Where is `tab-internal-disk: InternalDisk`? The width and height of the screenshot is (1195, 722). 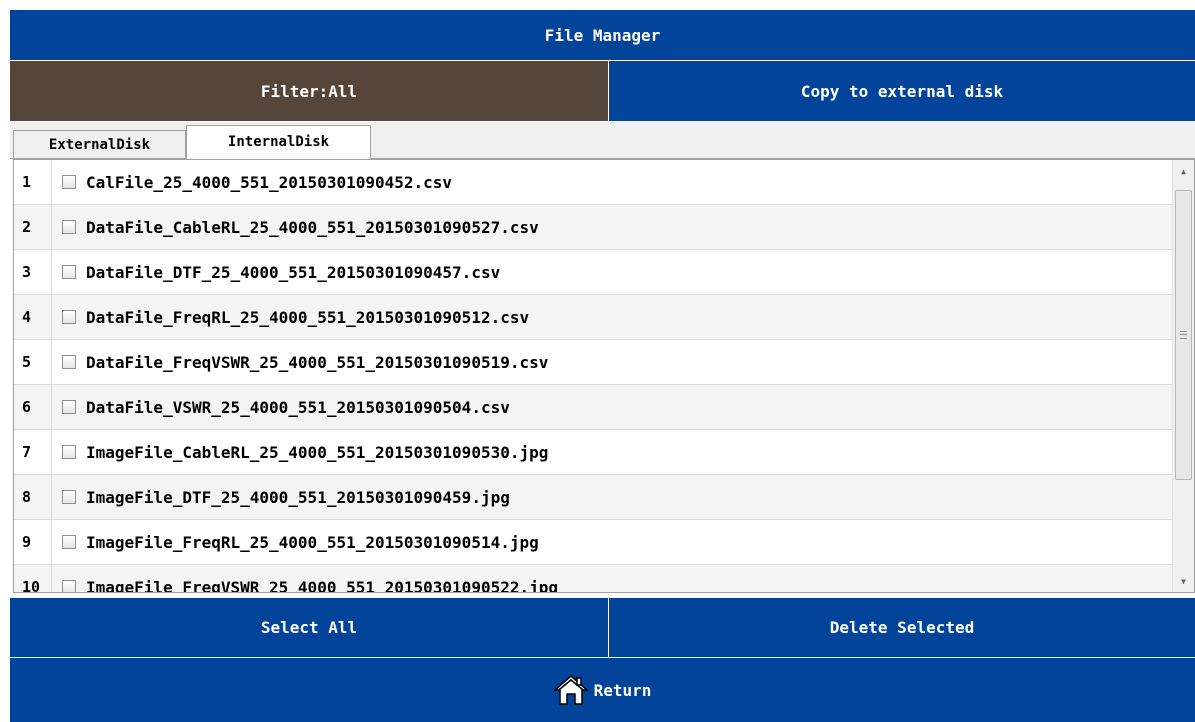 tab-internal-disk: InternalDisk is located at coordinates (278, 142).